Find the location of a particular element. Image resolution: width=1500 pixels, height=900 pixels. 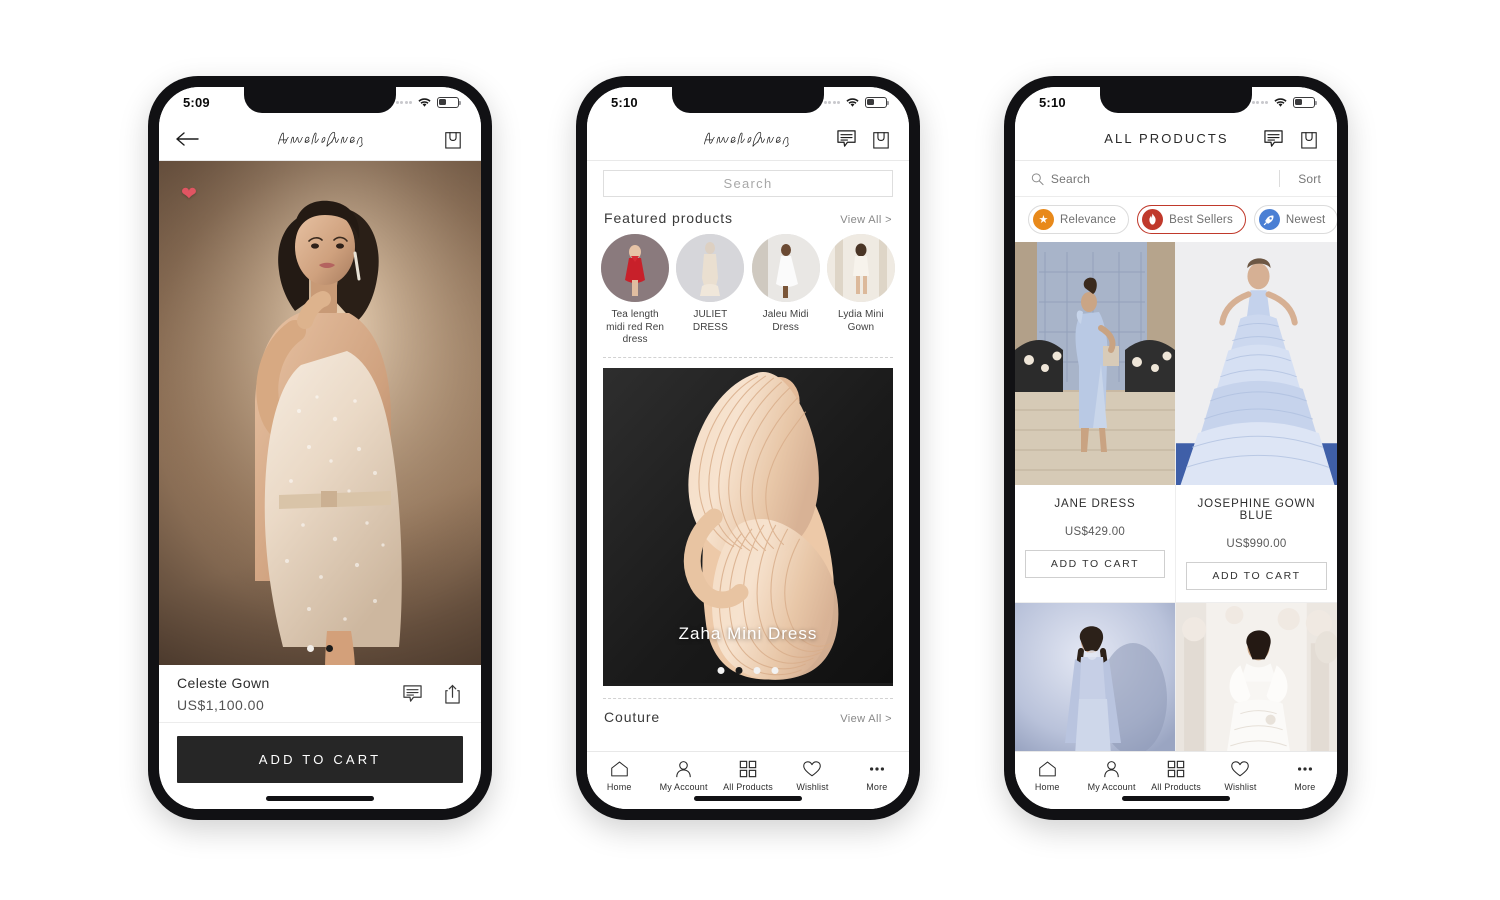

wifi-icon is located at coordinates (424, 102).